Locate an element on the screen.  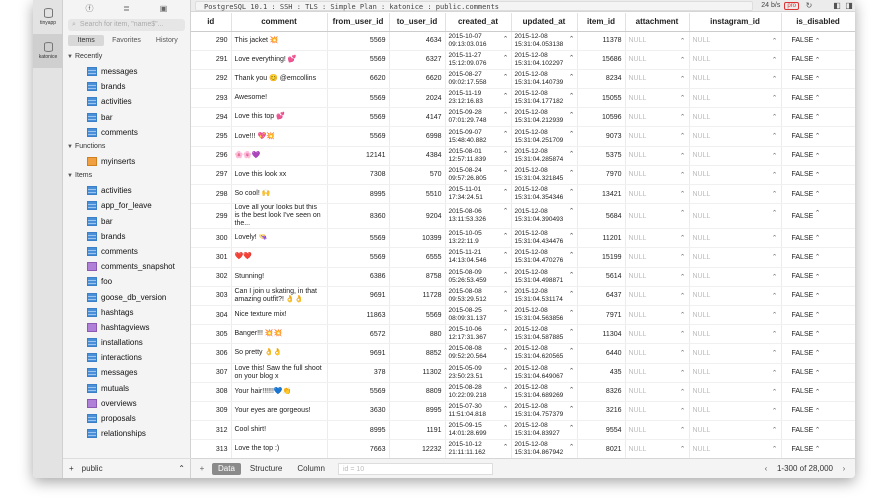
tree-item: activities is located at coordinates (126, 190).